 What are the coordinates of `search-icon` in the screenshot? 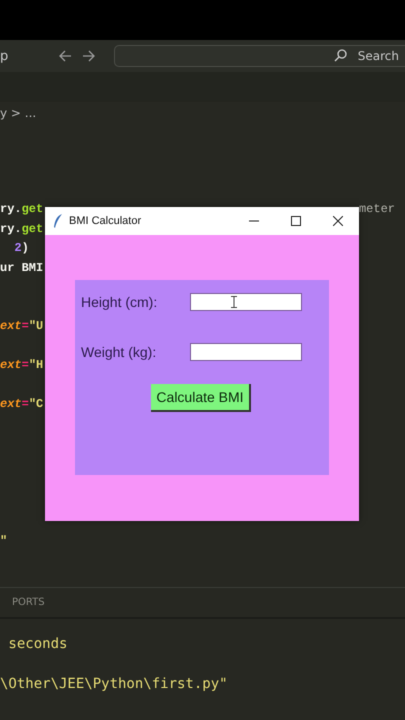 It's located at (340, 55).